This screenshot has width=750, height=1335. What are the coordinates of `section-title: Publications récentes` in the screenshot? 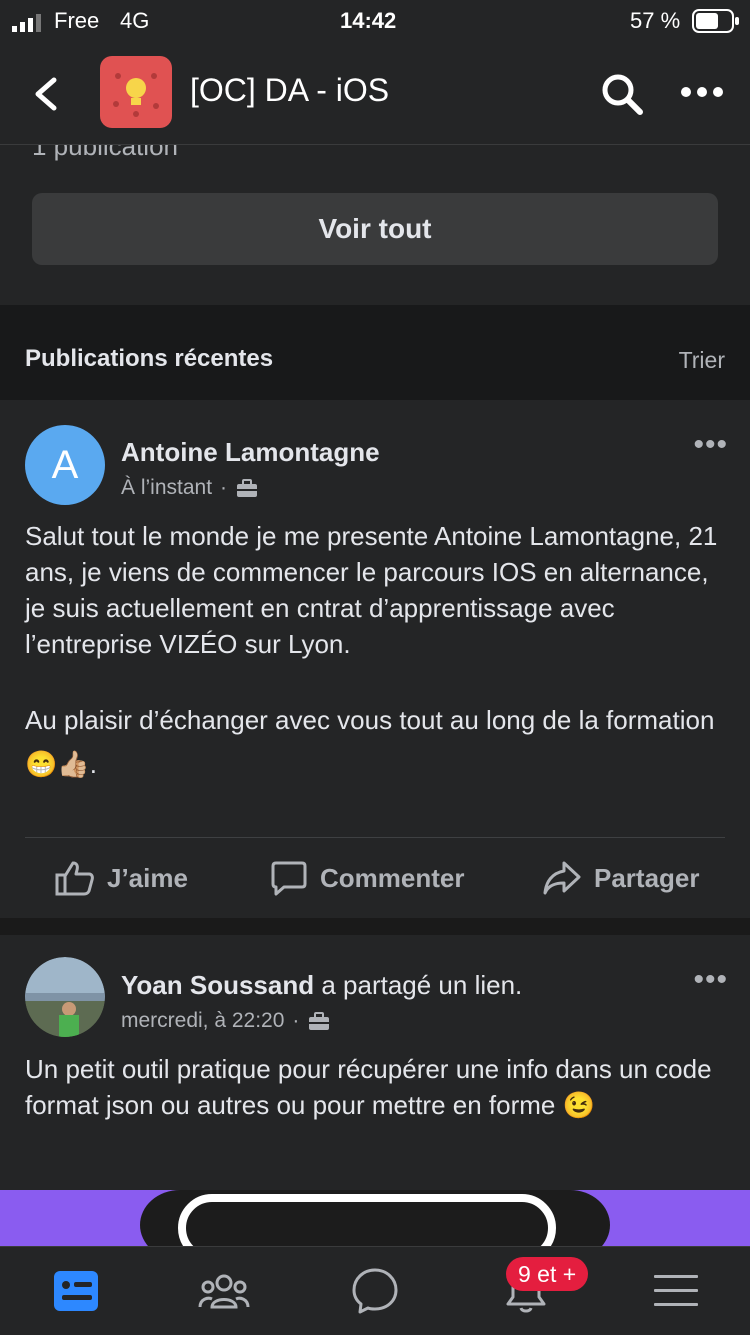 It's located at (149, 358).